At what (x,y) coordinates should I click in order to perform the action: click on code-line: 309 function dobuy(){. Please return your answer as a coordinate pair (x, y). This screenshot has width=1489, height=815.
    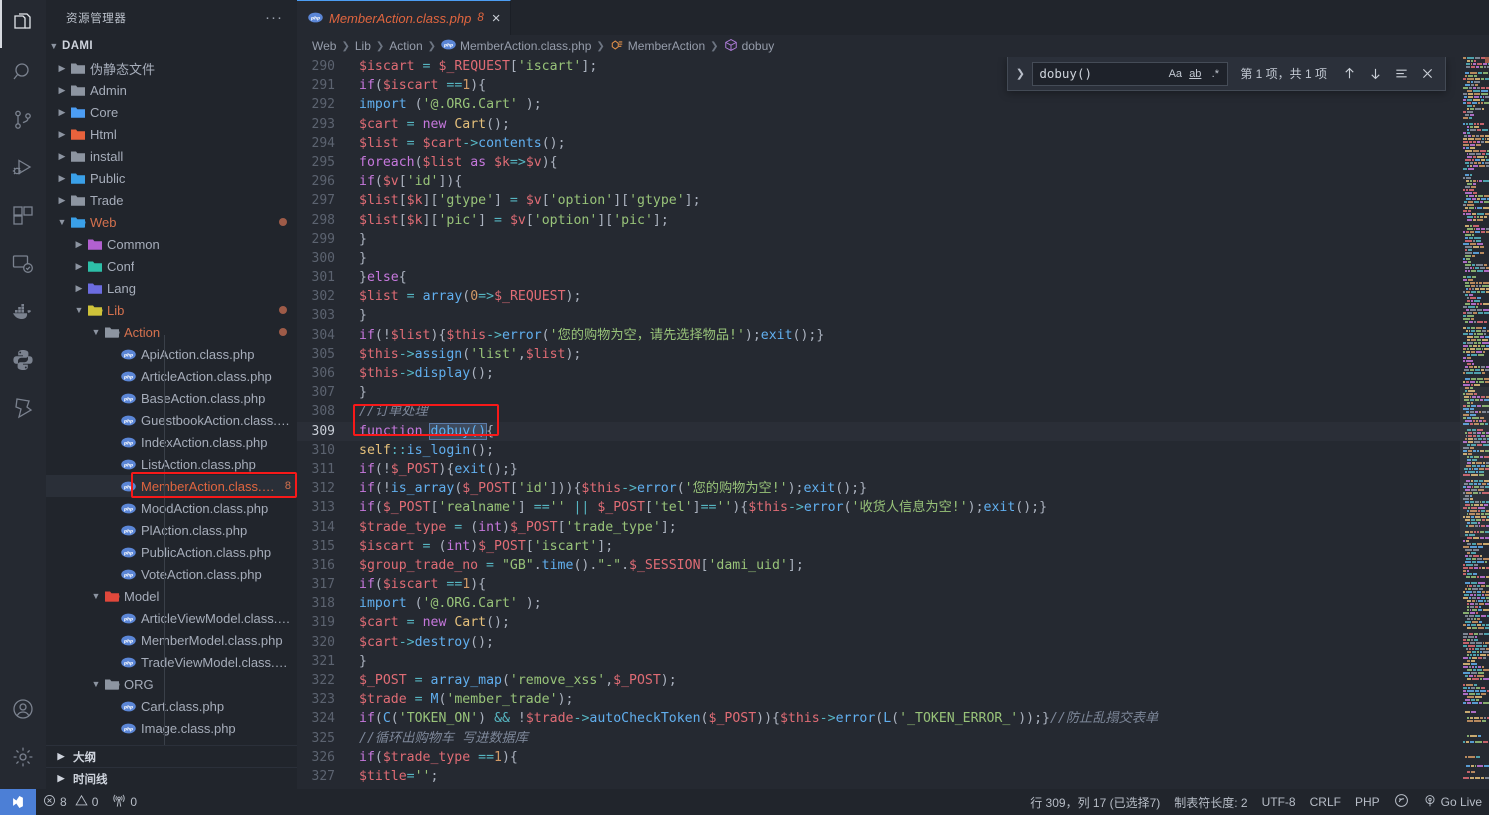
    Looking at the image, I should click on (878, 431).